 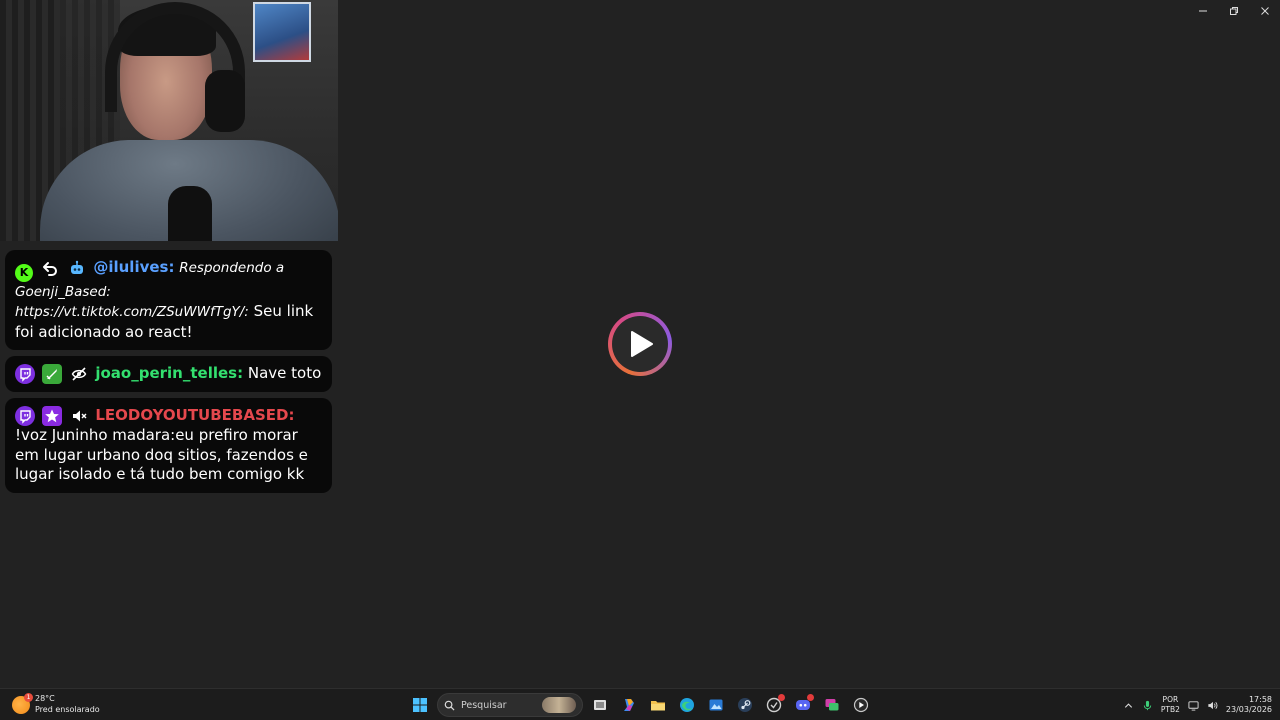 What do you see at coordinates (282, 32) in the screenshot?
I see `wall-poster` at bounding box center [282, 32].